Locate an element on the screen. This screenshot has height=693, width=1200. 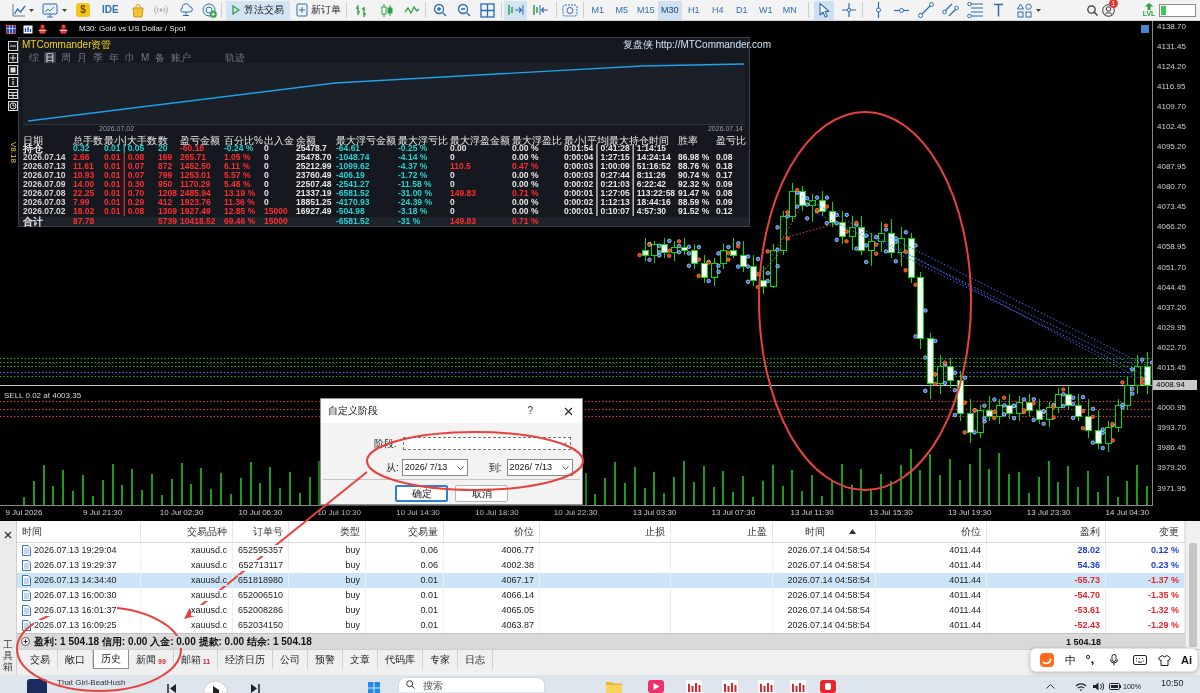
toolbox-tab: 预警 is located at coordinates (326, 659).